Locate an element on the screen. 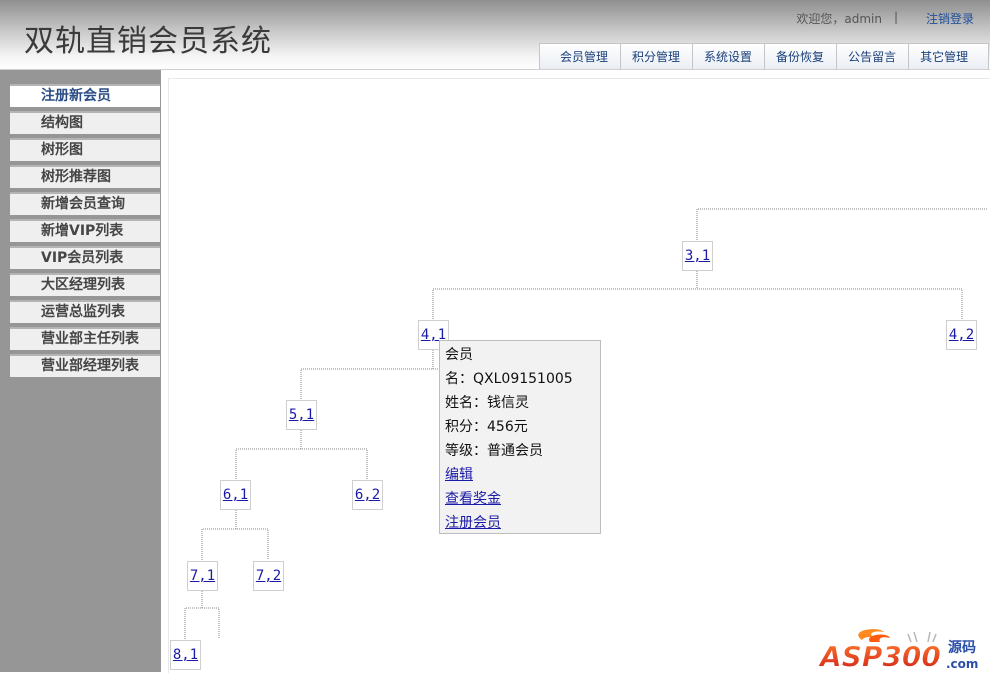 The width and height of the screenshot is (990, 673). tooltip-type: 会员 is located at coordinates (459, 355).